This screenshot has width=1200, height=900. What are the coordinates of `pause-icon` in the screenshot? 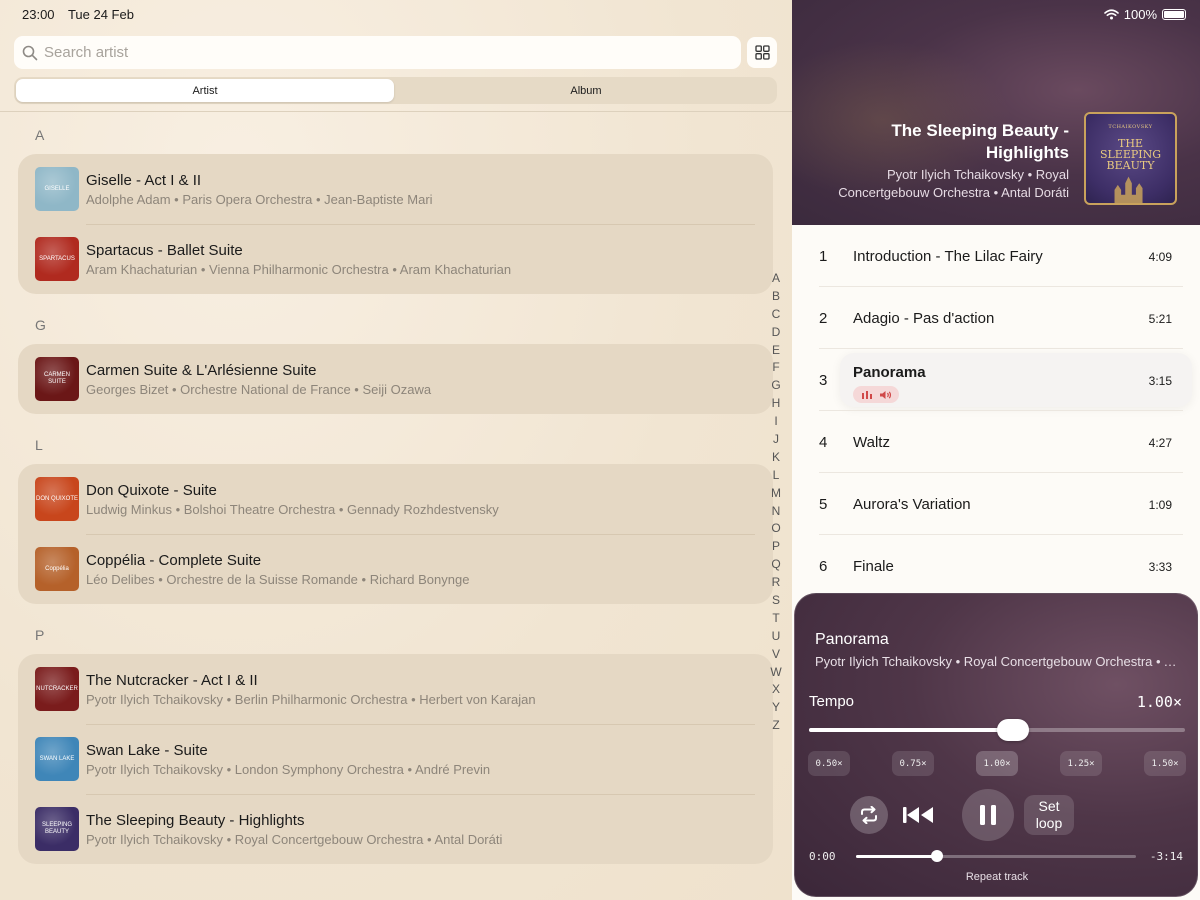 It's located at (988, 815).